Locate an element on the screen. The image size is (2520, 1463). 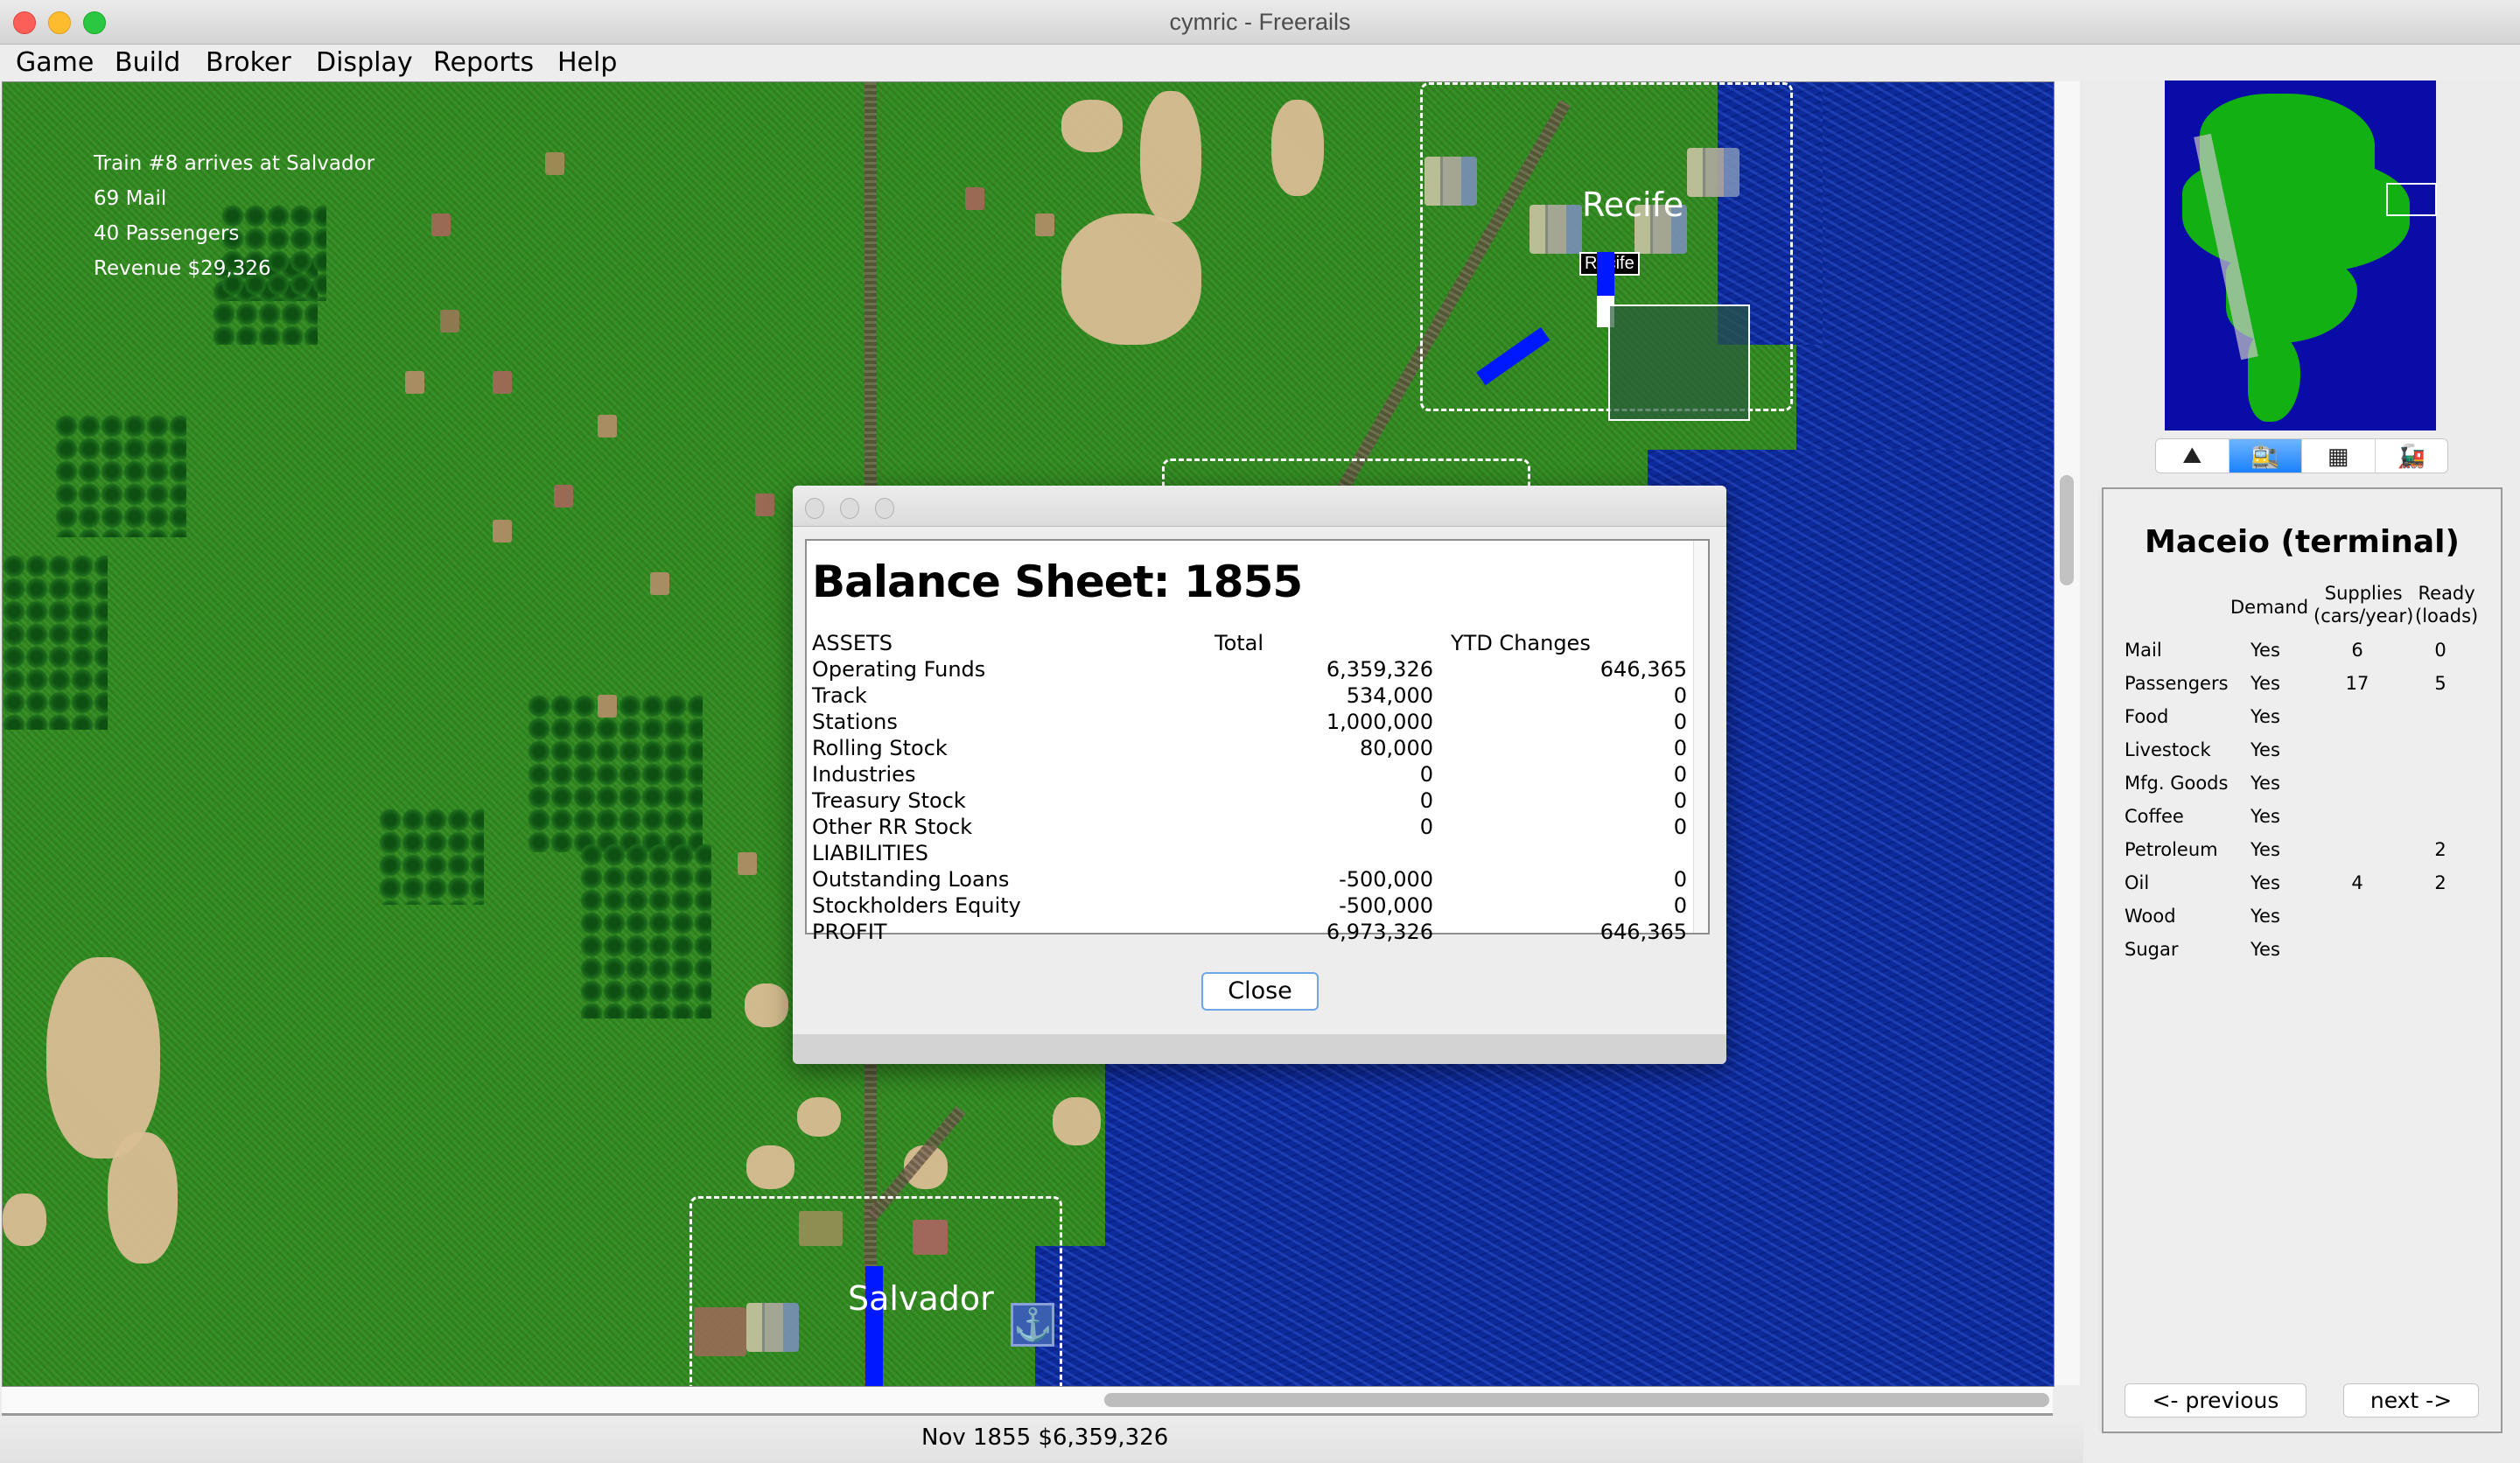
dialog-minimize-dot is located at coordinates (849, 508).